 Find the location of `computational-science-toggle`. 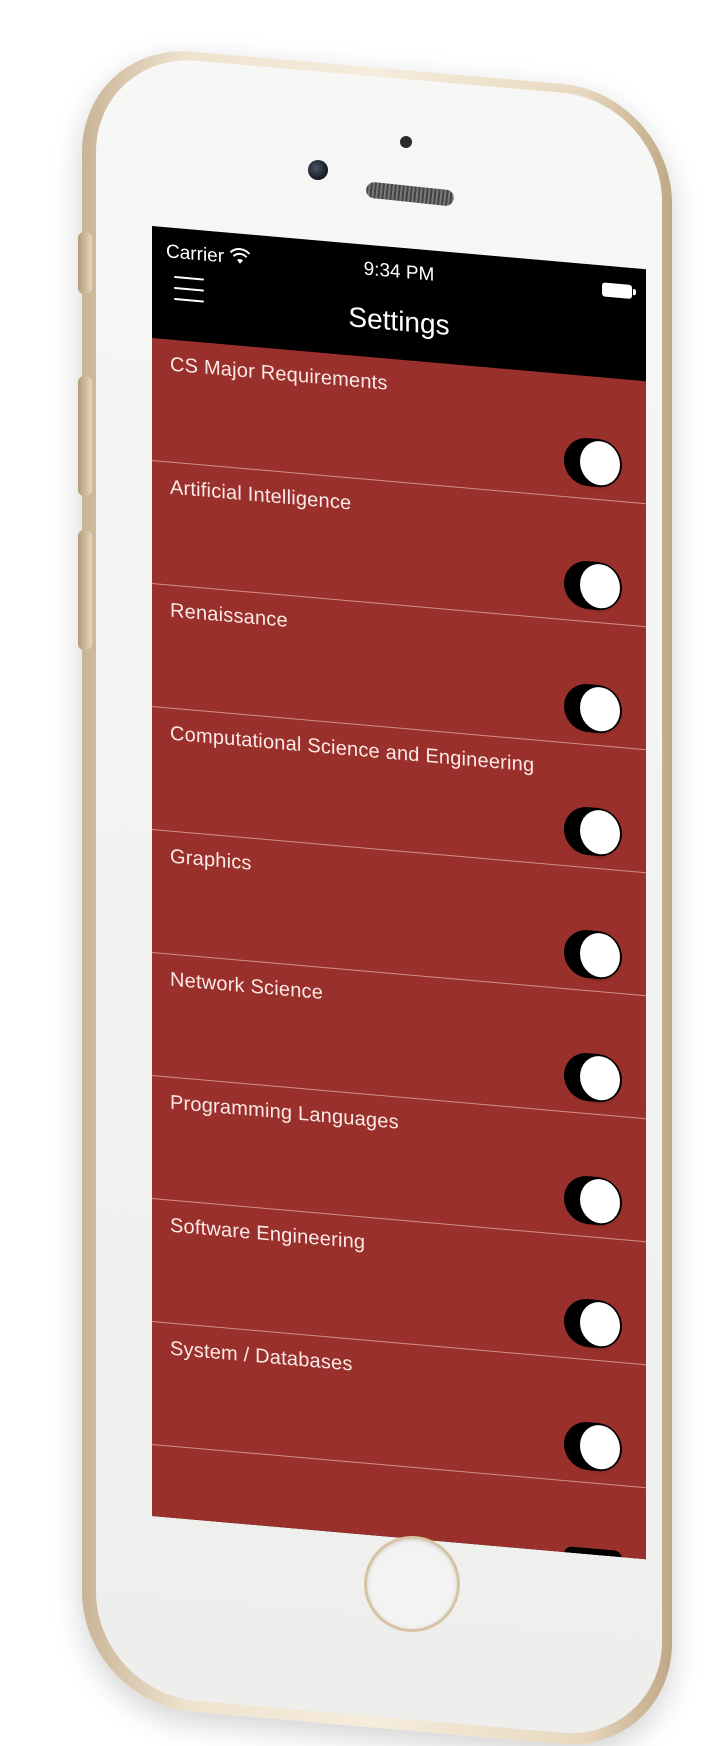

computational-science-toggle is located at coordinates (593, 832).